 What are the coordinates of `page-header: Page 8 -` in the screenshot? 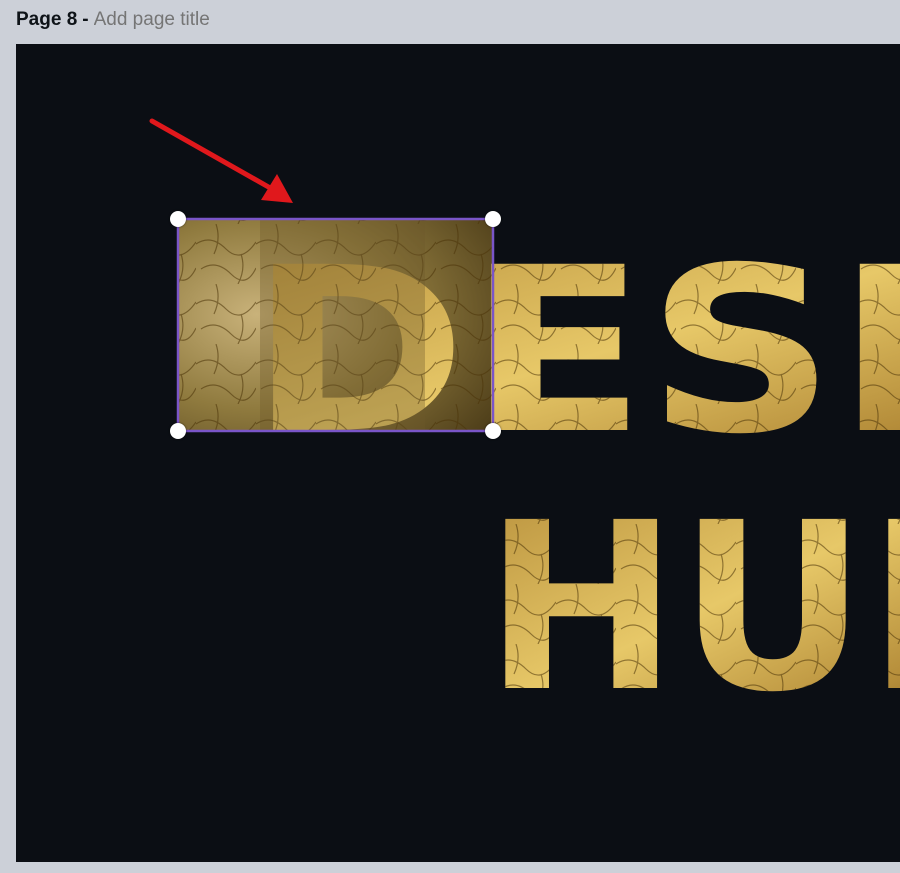 It's located at (145, 20).